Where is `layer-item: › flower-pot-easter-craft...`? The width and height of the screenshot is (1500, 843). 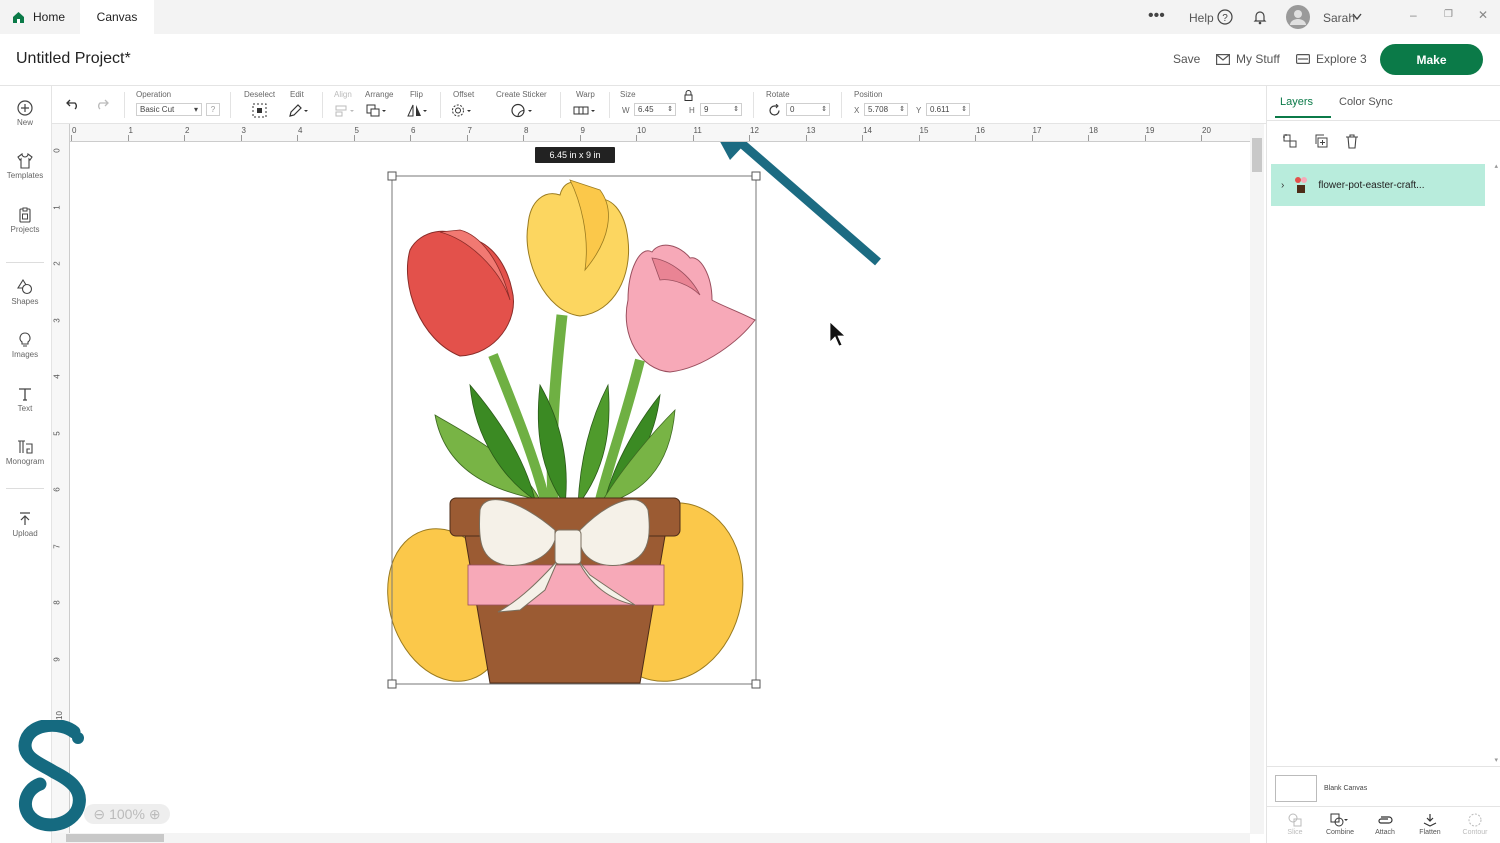
layer-item: › flower-pot-easter-craft... is located at coordinates (1378, 185).